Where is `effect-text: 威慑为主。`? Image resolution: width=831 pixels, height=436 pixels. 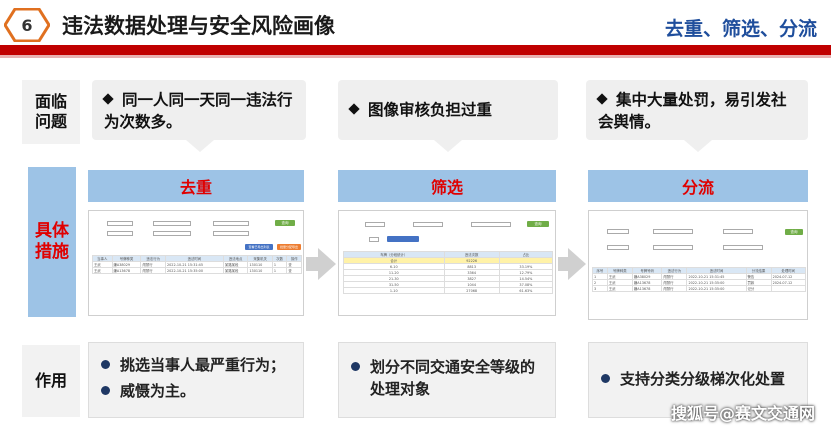 effect-text: 威慑为主。 is located at coordinates (158, 390).